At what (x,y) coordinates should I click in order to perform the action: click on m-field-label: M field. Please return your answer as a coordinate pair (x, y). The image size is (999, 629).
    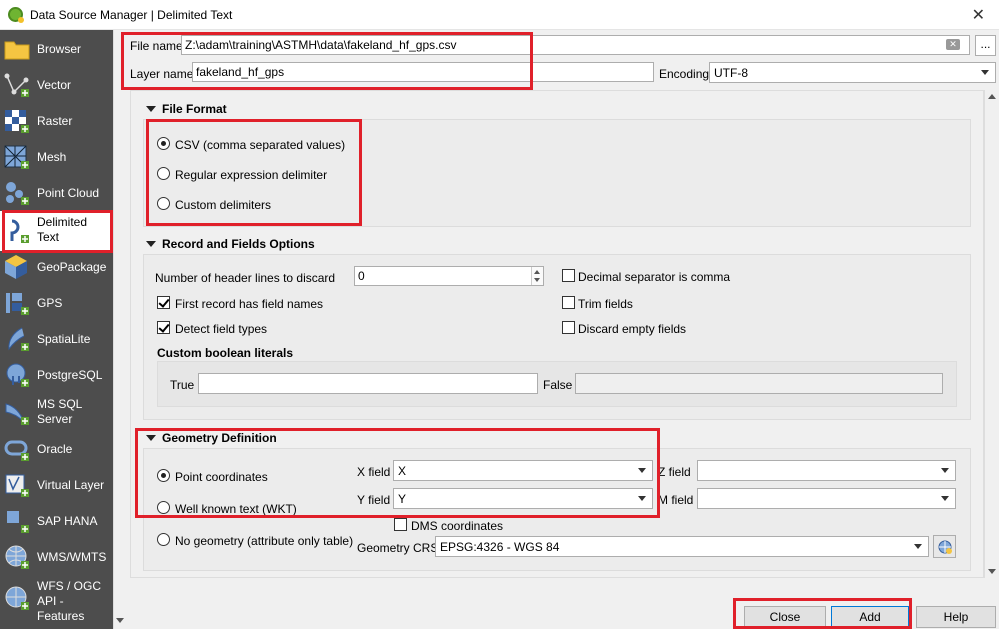
    Looking at the image, I should click on (676, 500).